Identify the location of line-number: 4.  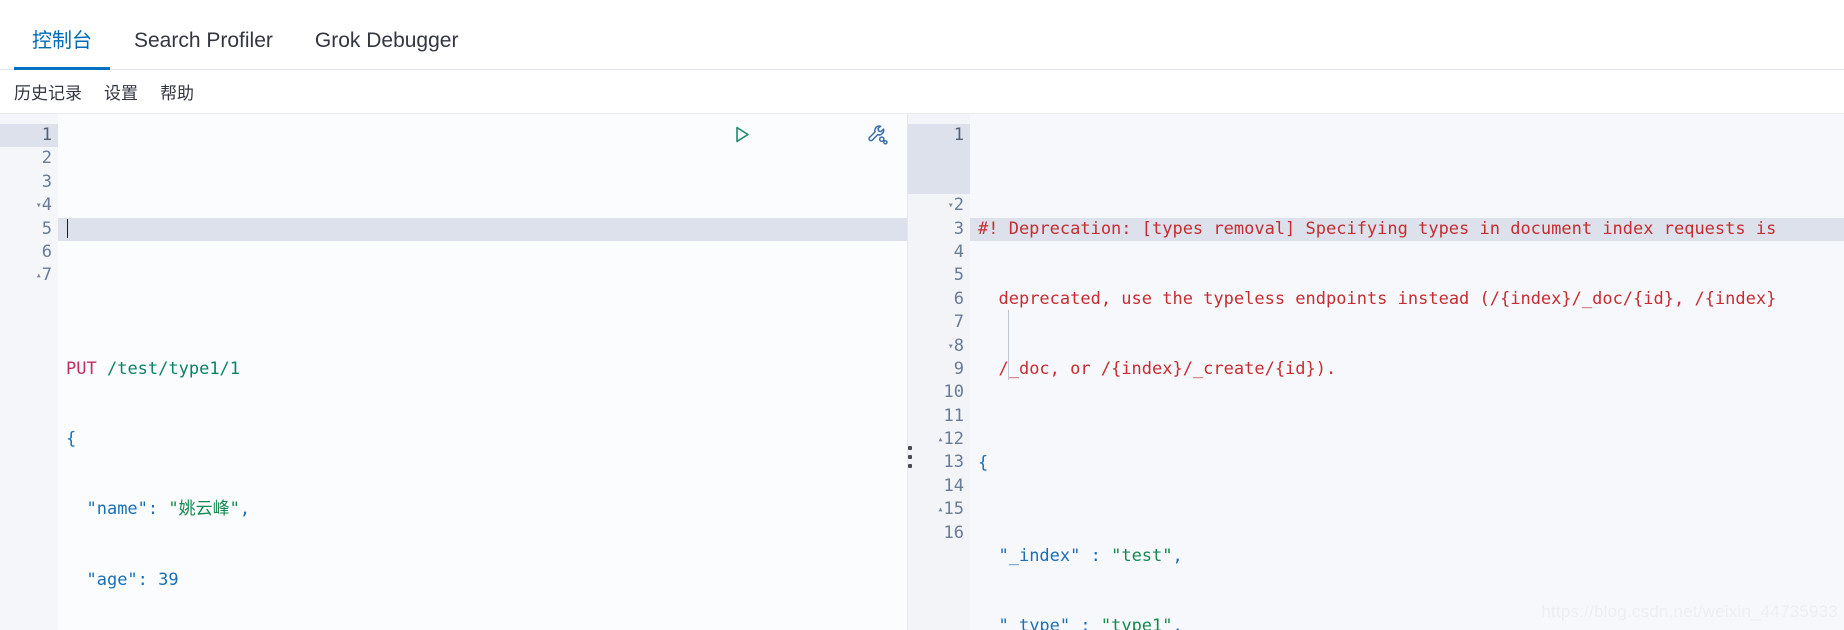
(46, 205).